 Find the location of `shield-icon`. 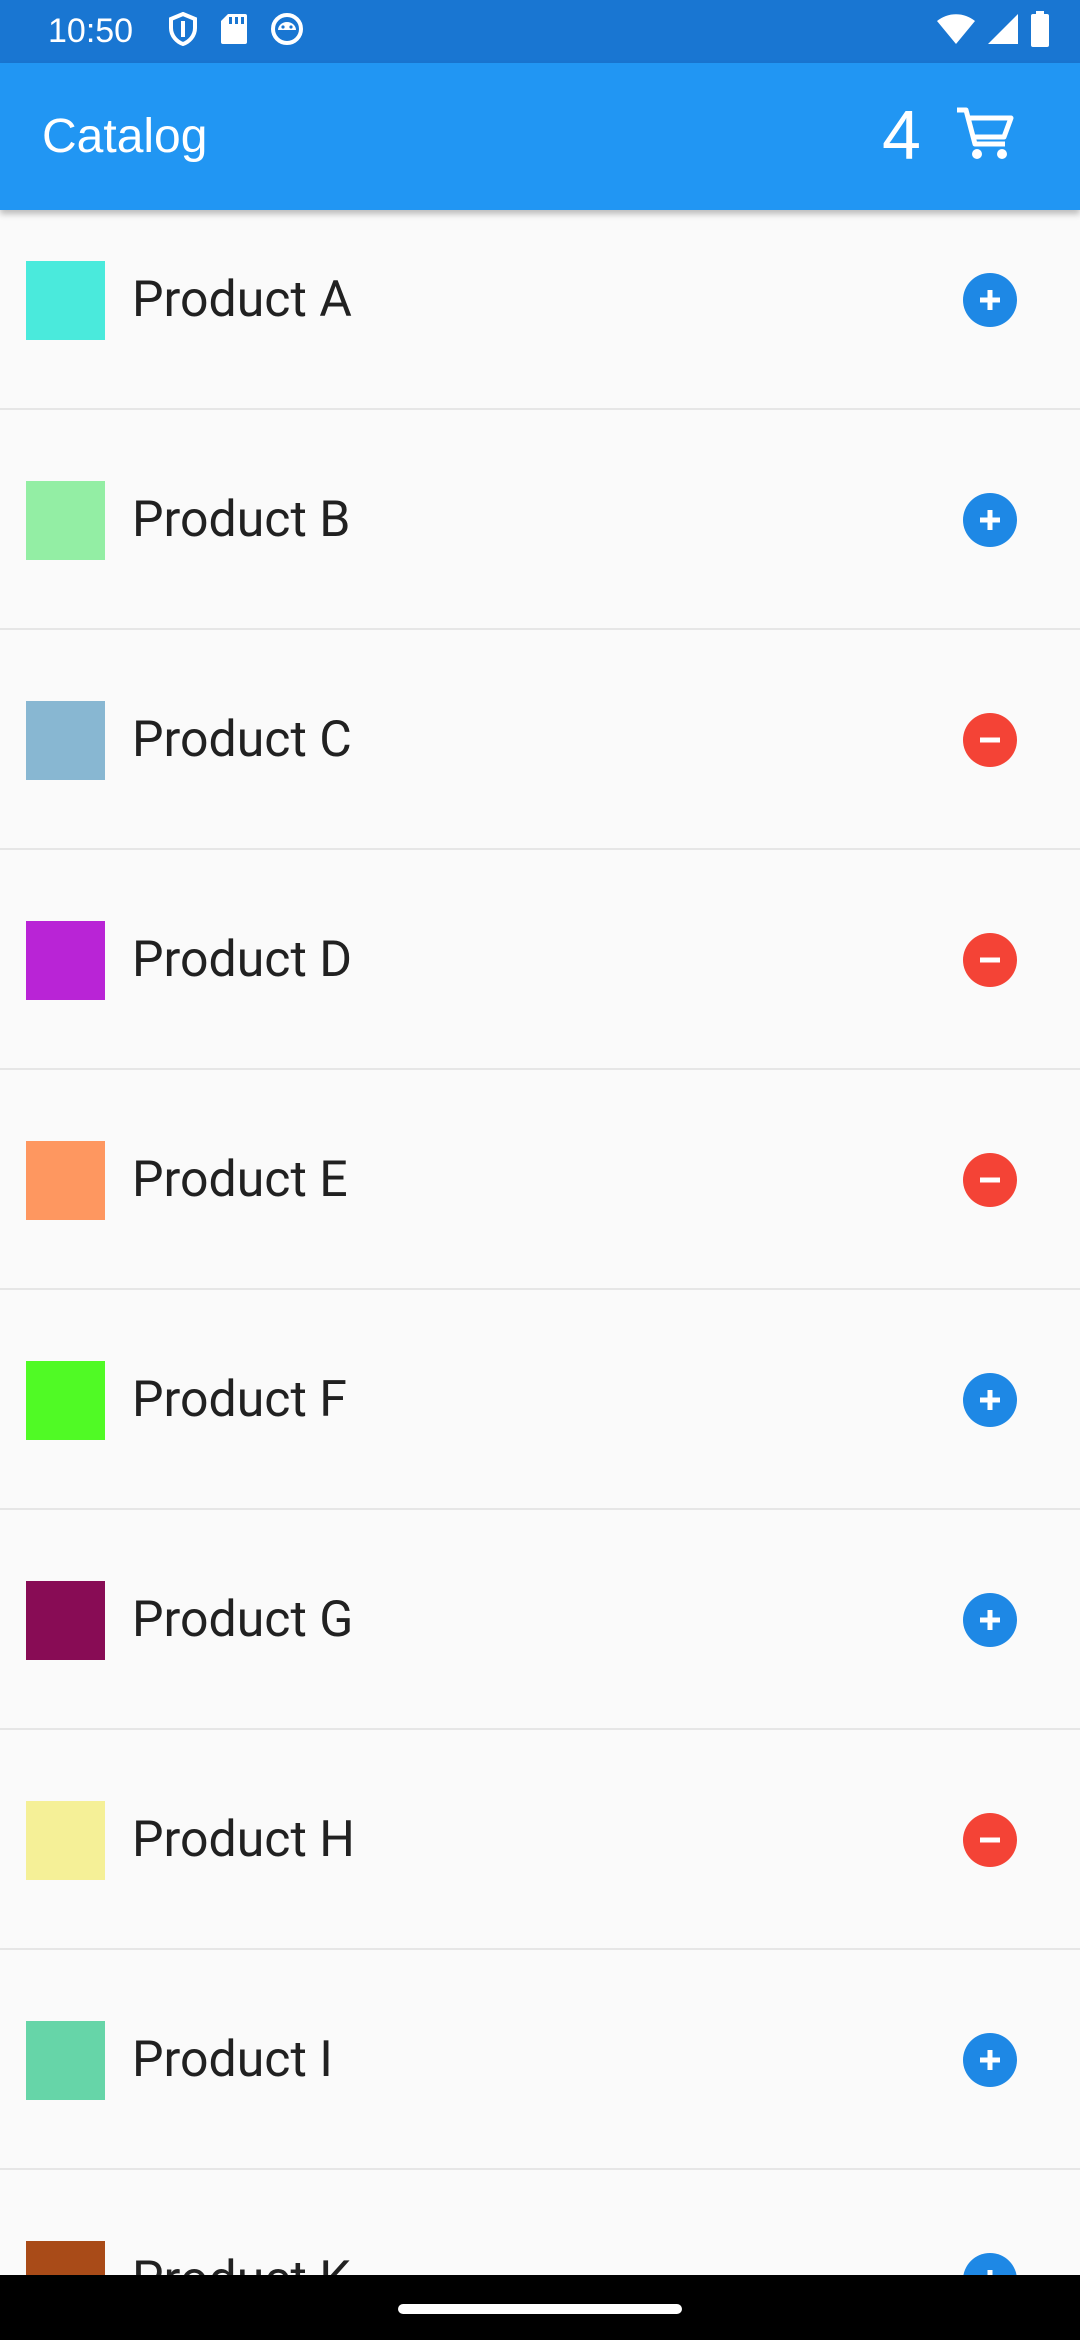

shield-icon is located at coordinates (183, 31).